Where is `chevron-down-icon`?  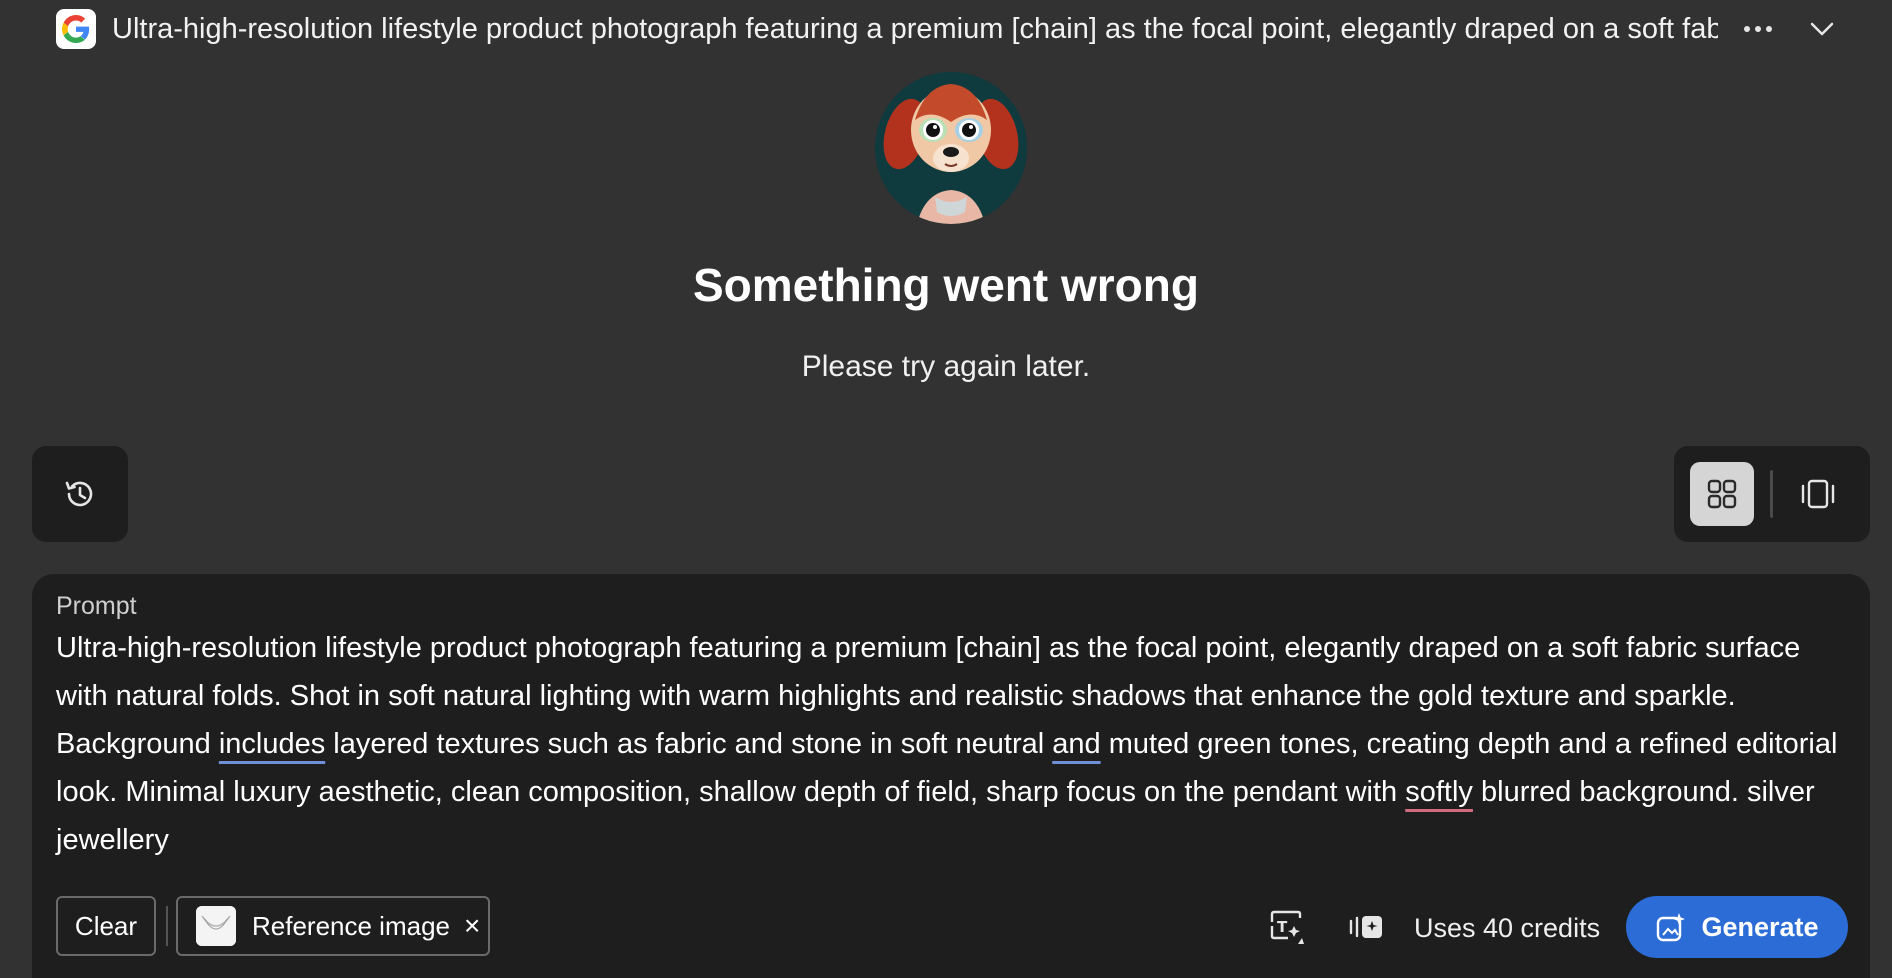 chevron-down-icon is located at coordinates (1822, 29).